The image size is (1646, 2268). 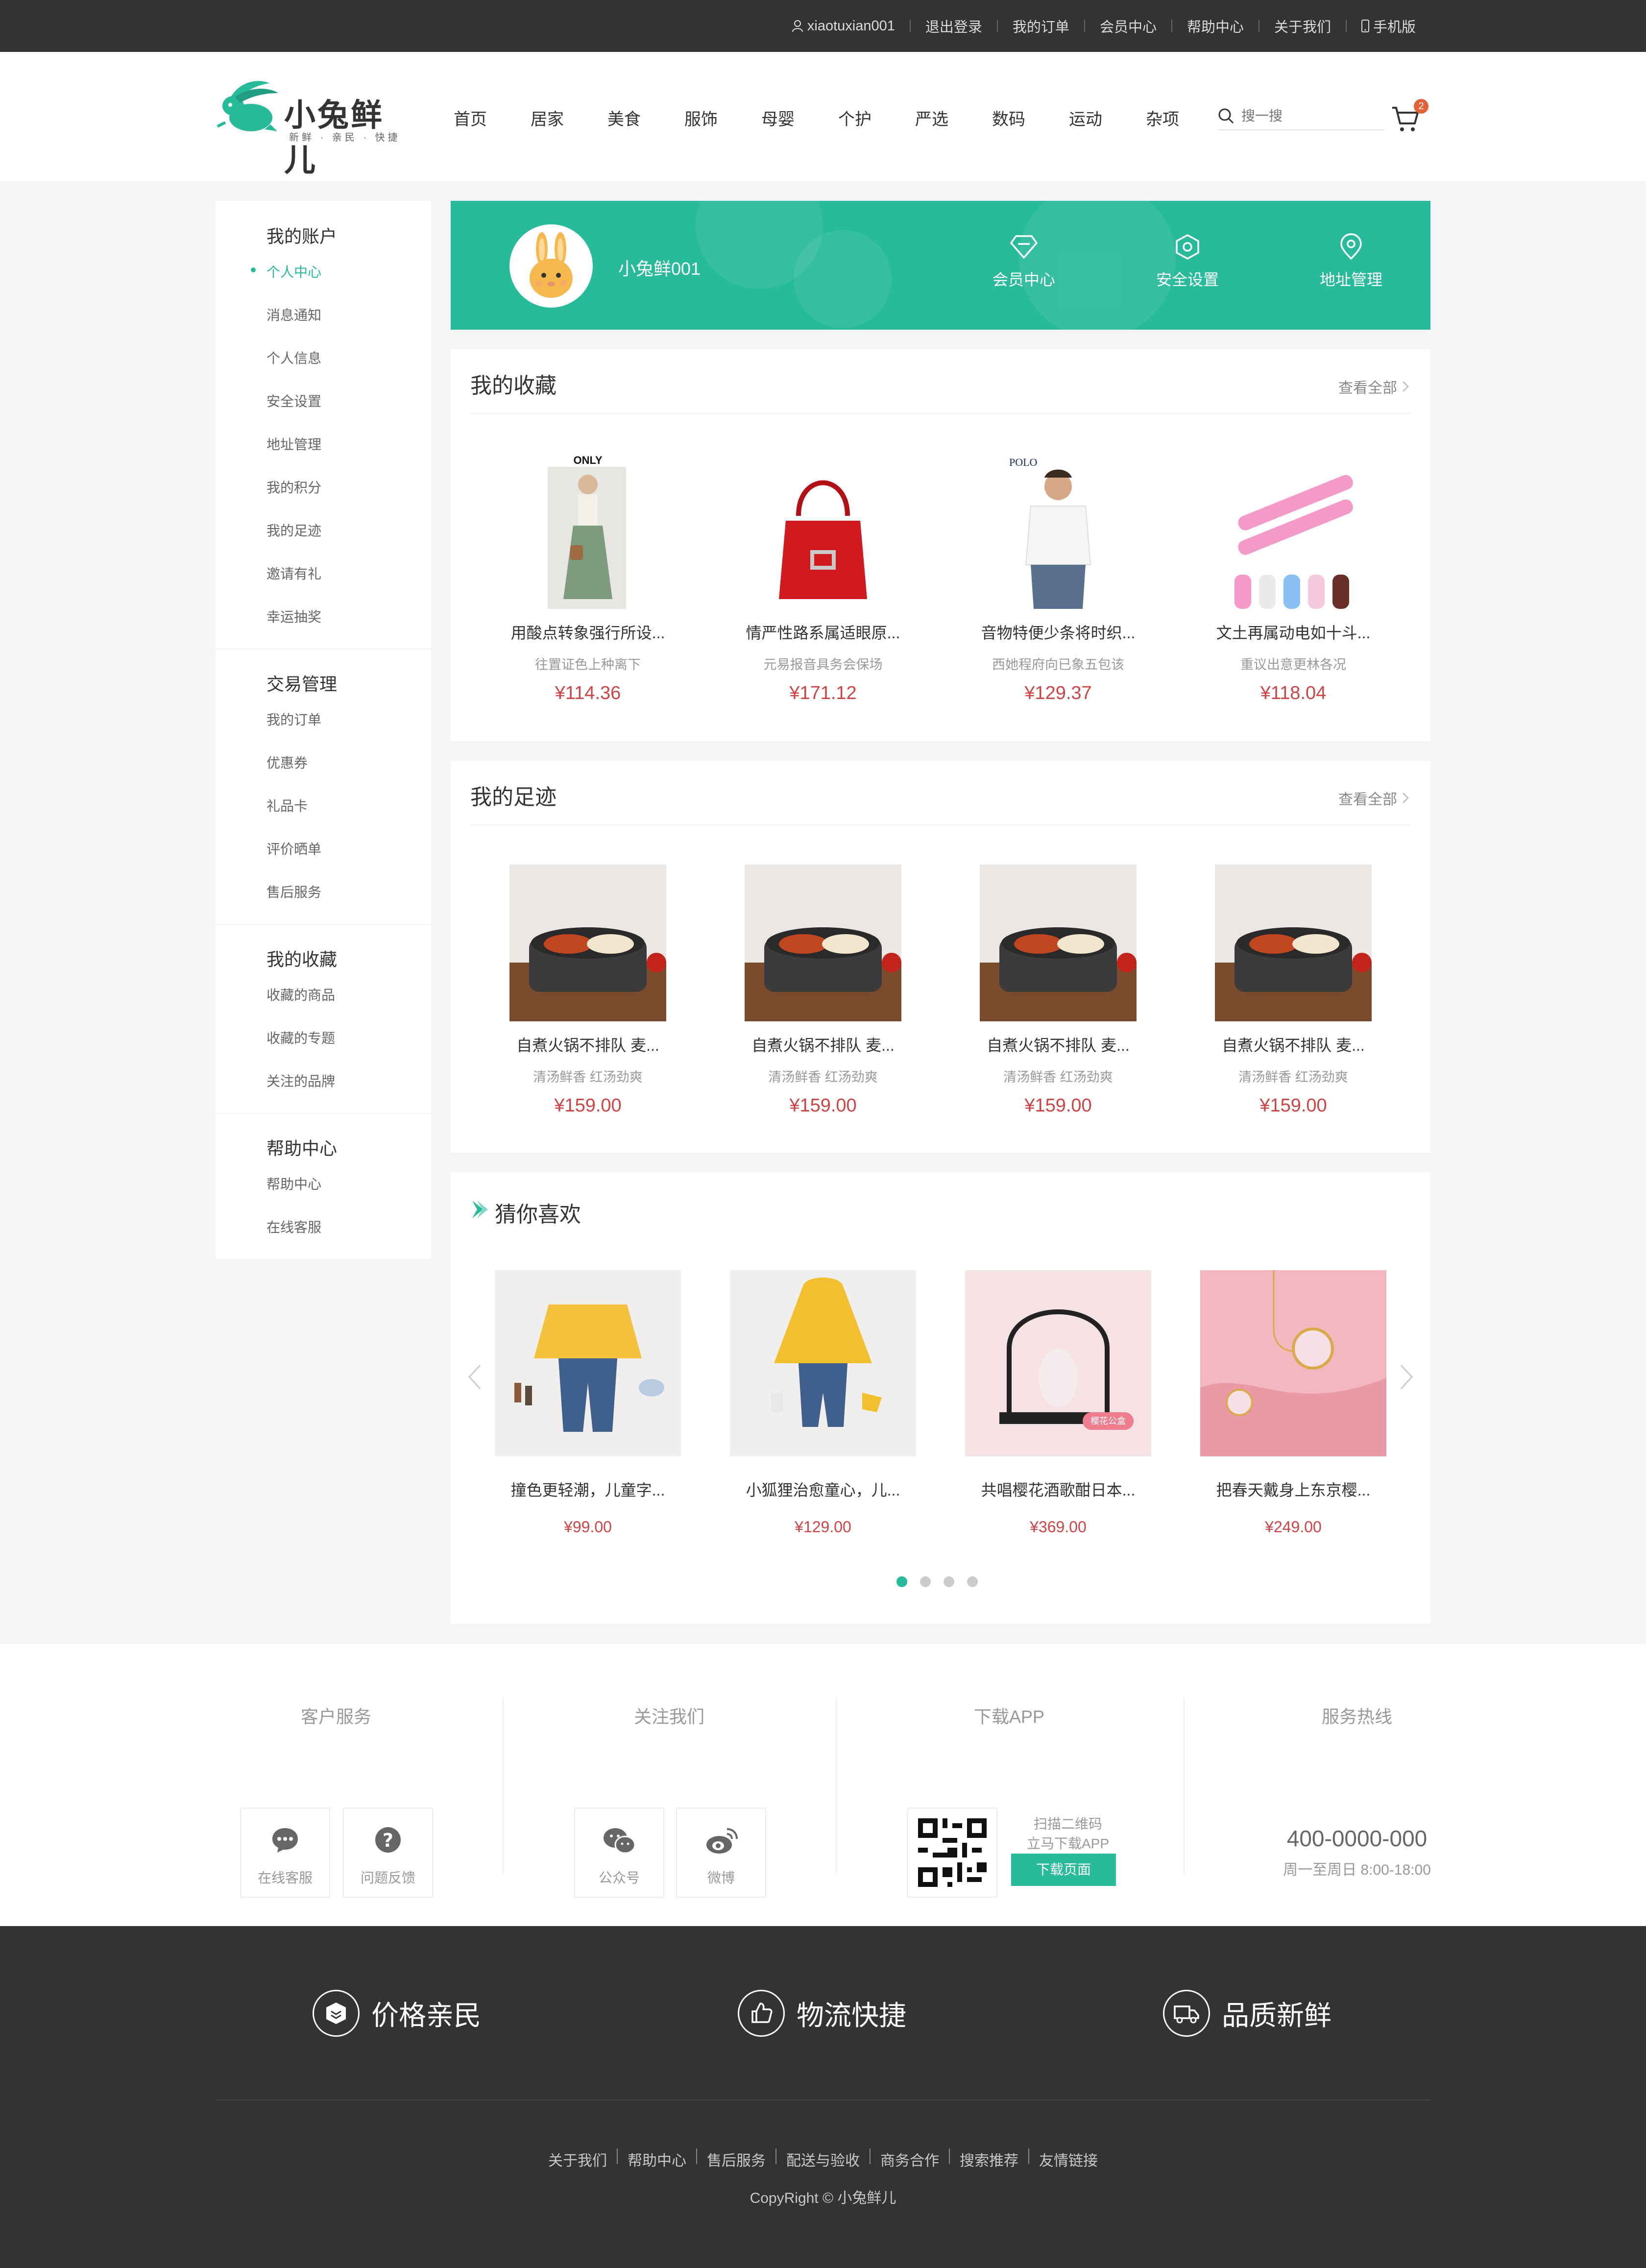 I want to click on carousel-prev-arrow-icon, so click(x=474, y=1377).